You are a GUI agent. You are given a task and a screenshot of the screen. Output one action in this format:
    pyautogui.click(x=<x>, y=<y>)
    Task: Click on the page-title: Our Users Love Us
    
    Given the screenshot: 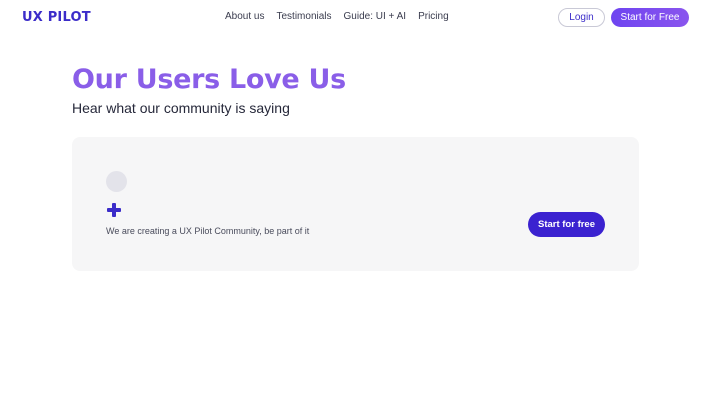 What is the action you would take?
    pyautogui.click(x=209, y=79)
    